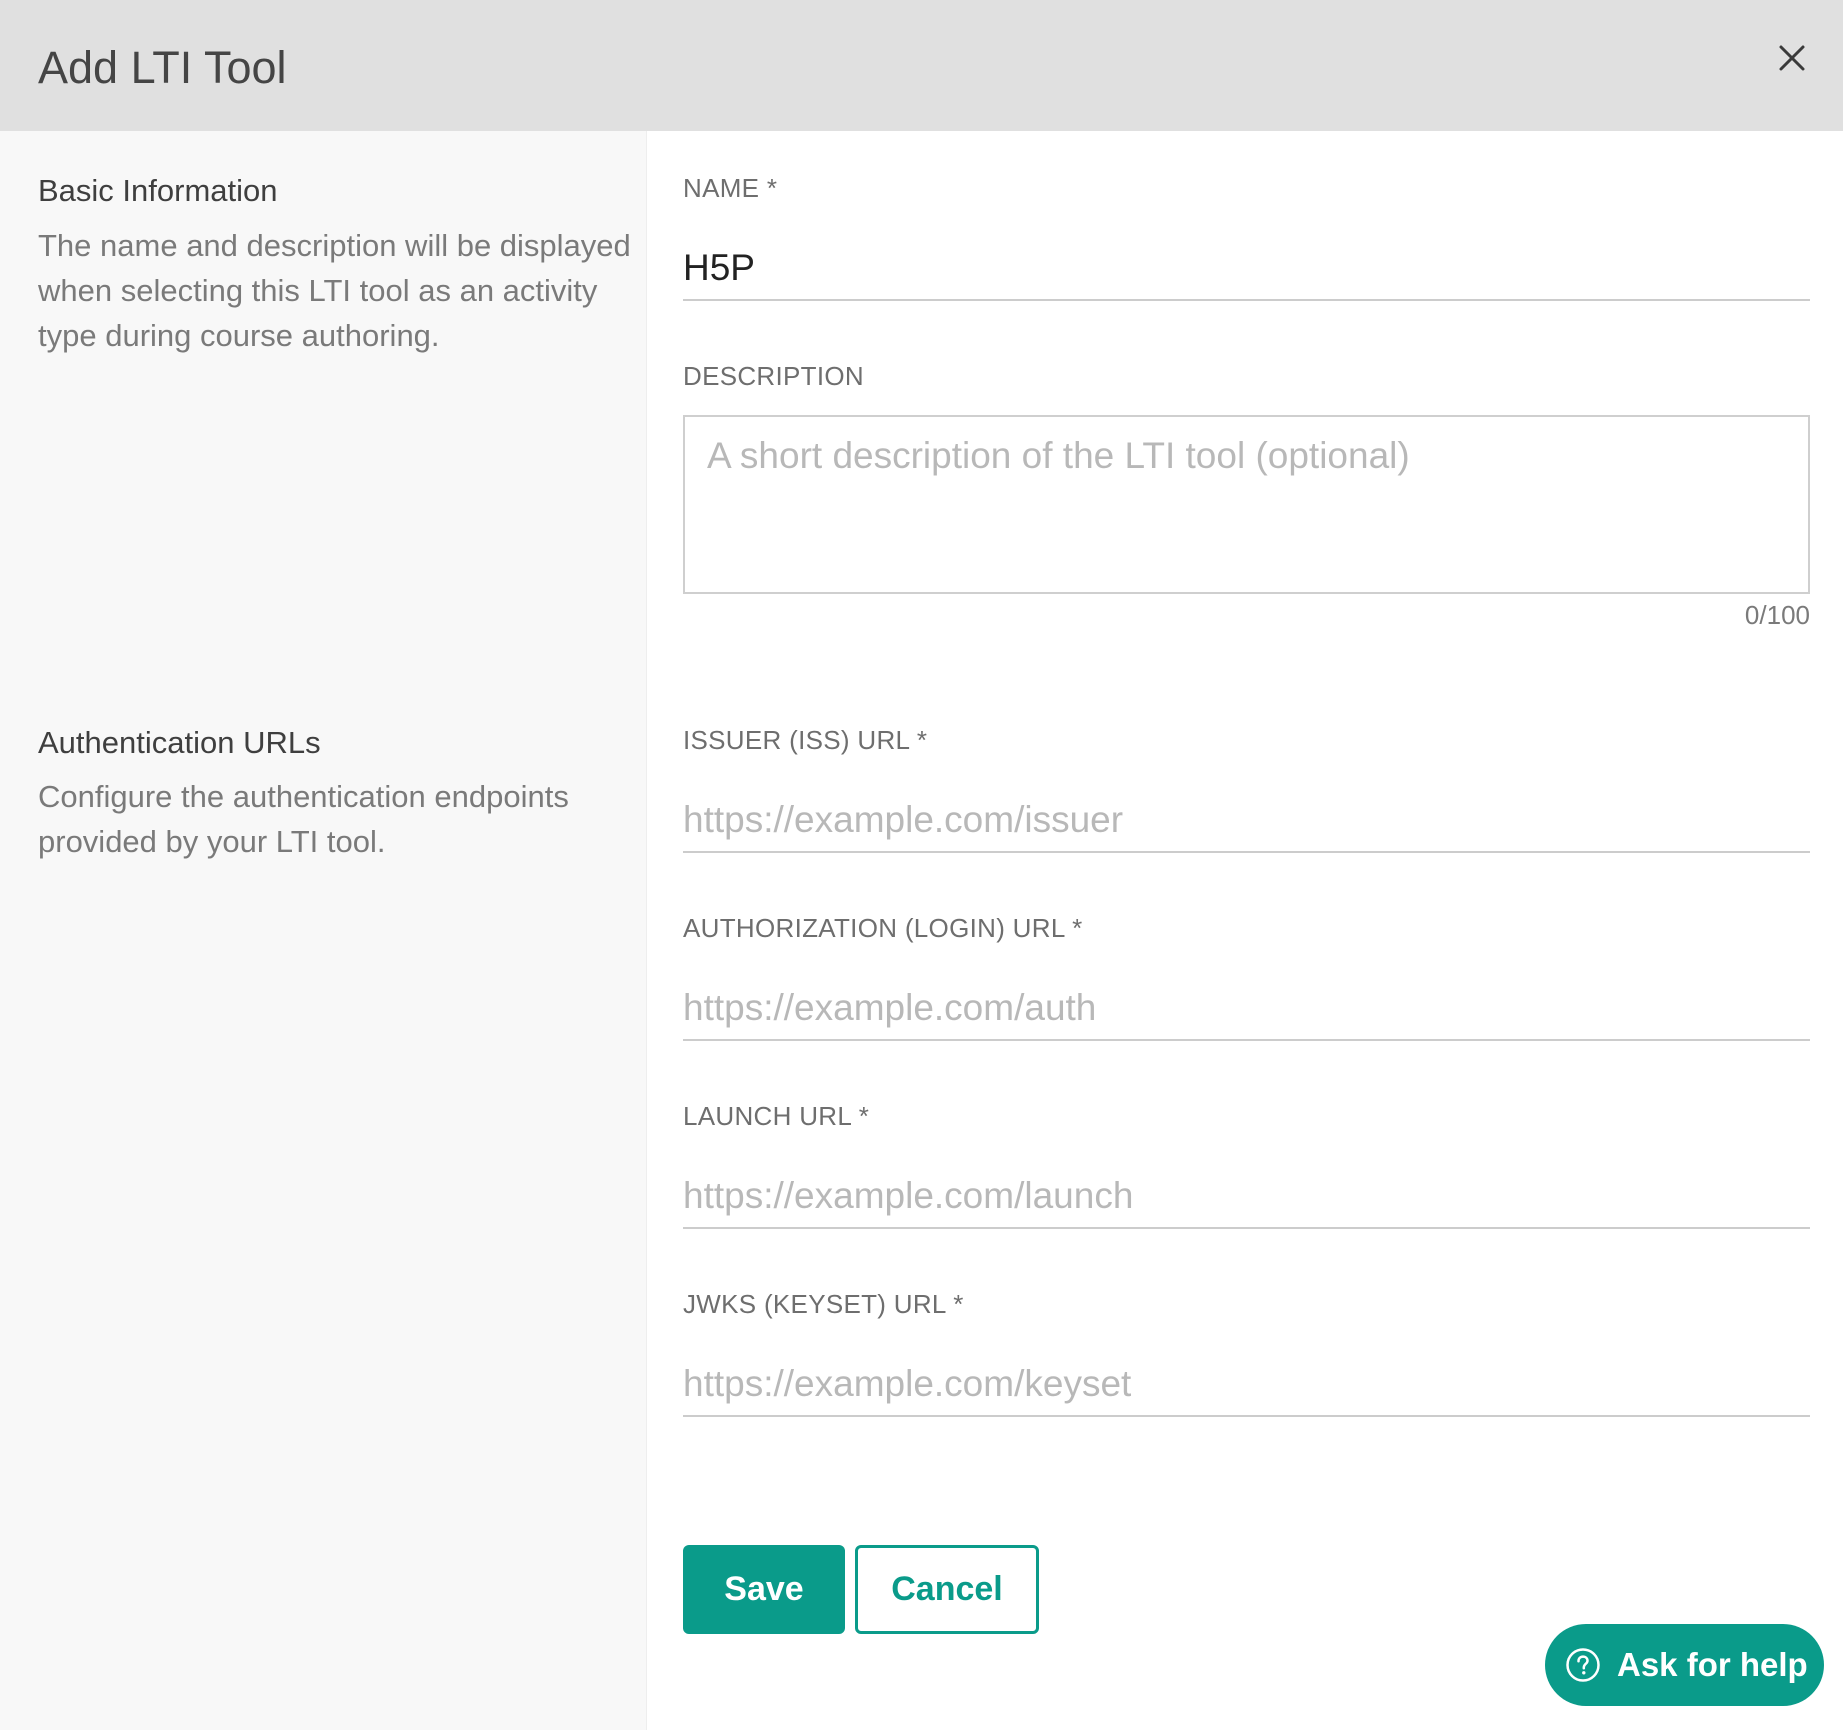 The width and height of the screenshot is (1843, 1730). I want to click on save-button: Save, so click(764, 1589).